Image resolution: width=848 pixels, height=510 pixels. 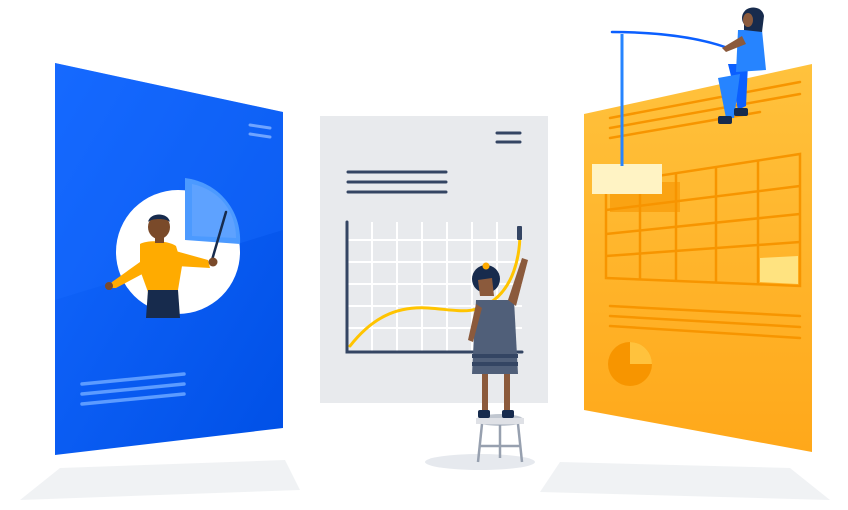 I want to click on floor-shadows, so click(x=425, y=477).